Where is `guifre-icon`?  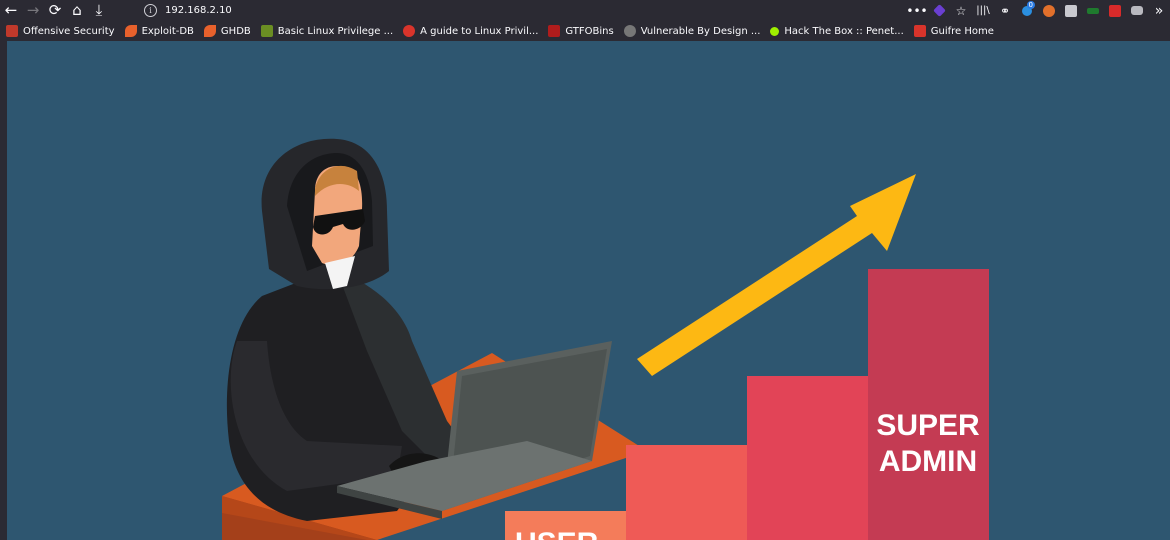 guifre-icon is located at coordinates (919, 31).